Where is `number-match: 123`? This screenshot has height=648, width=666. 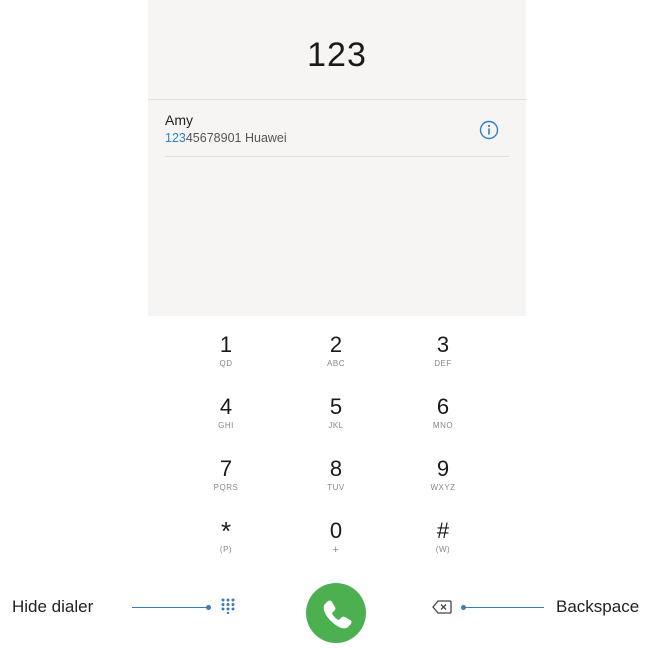 number-match: 123 is located at coordinates (175, 138).